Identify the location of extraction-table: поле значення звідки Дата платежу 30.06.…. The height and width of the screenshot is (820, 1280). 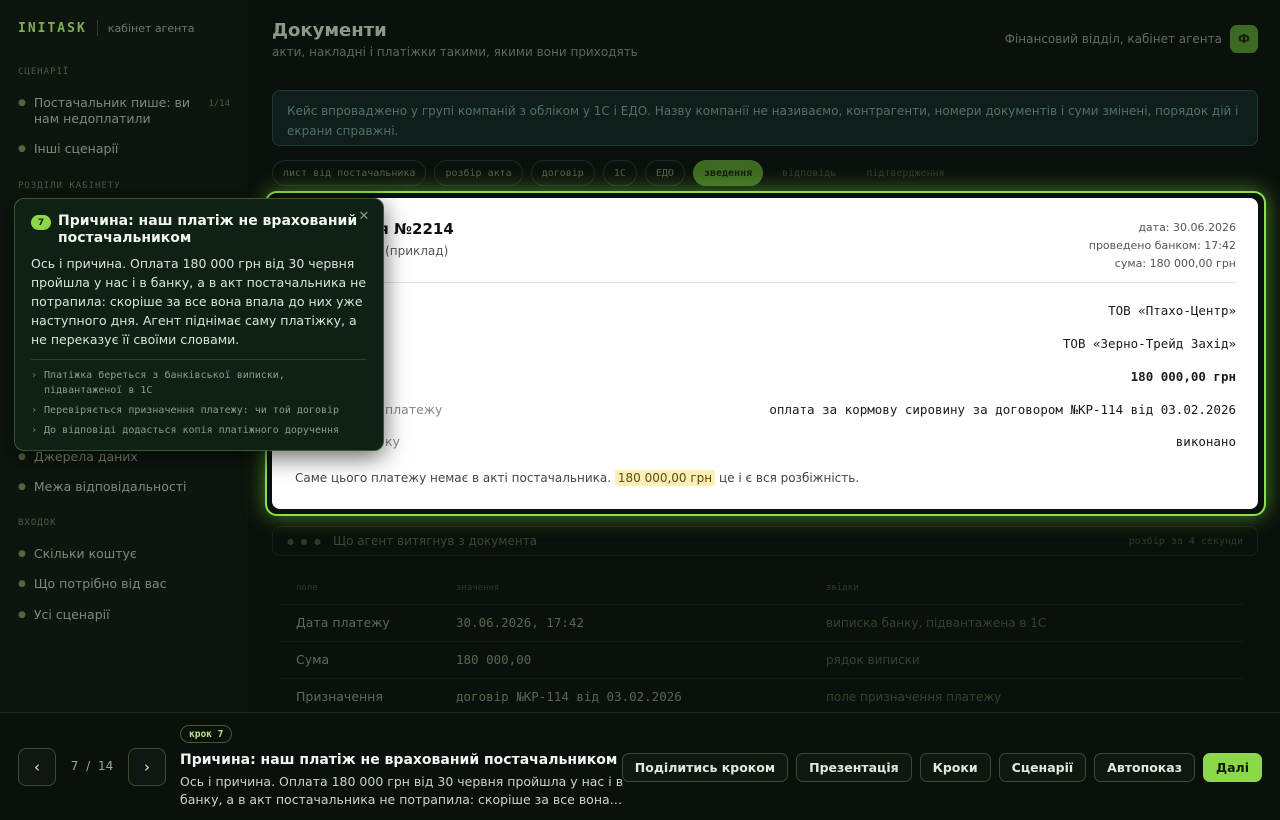
(761, 643).